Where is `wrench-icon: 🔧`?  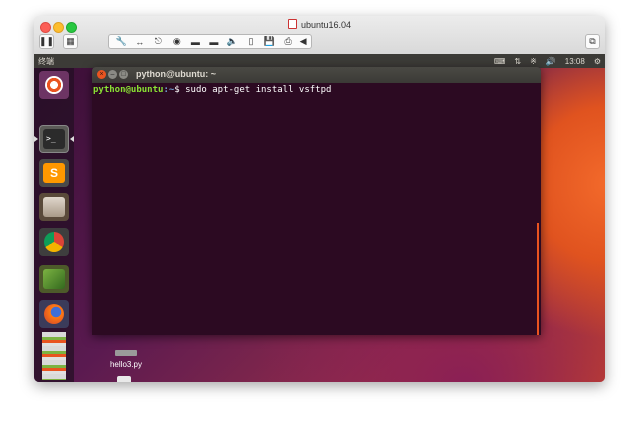
wrench-icon: 🔧 is located at coordinates (121, 41).